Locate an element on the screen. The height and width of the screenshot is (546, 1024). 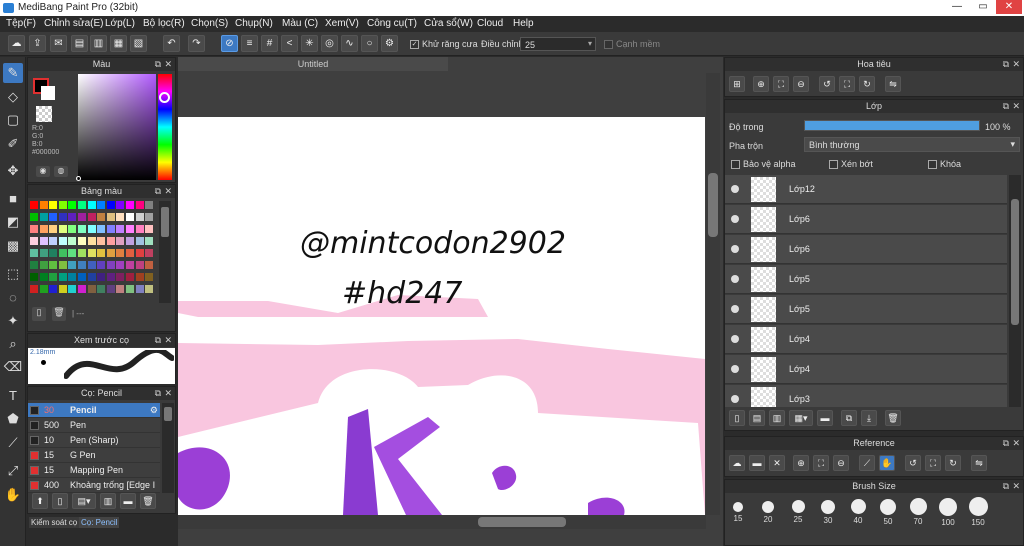
brush-row-mapping-pen: 15 Mapping Pen is located at coordinates (94, 470).